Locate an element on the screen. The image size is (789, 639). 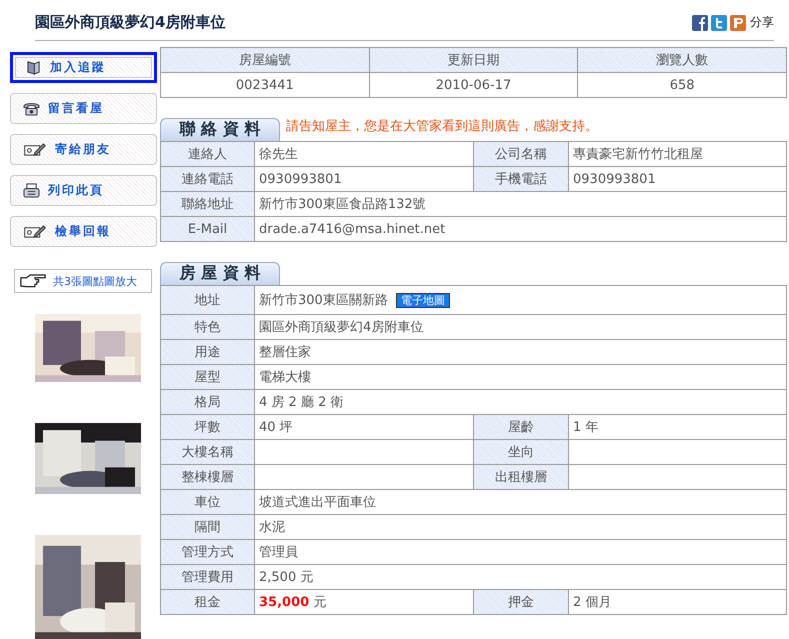
field-label: 押金 is located at coordinates (521, 602).